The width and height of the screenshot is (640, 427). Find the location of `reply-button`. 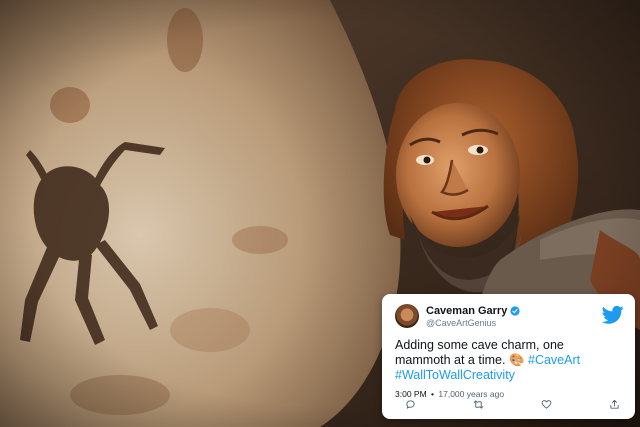

reply-button is located at coordinates (410, 404).